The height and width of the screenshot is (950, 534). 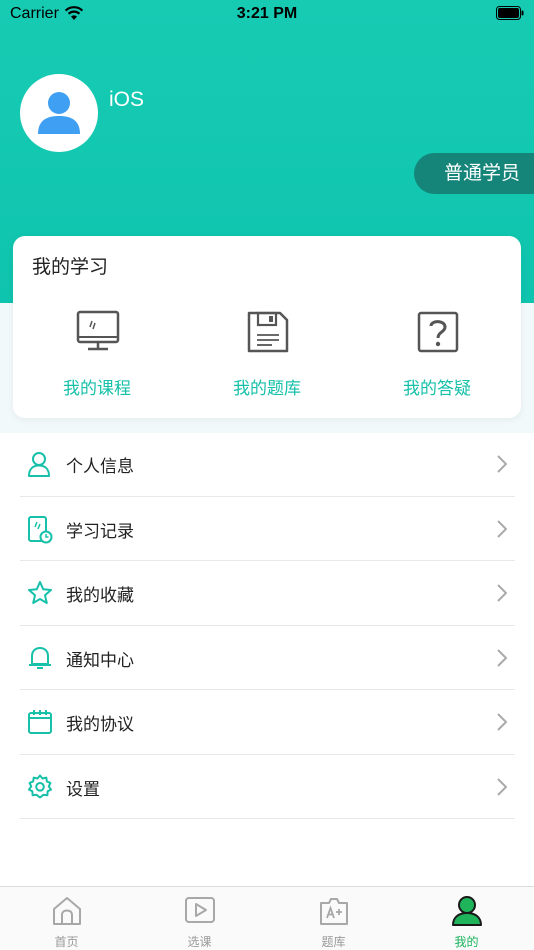 What do you see at coordinates (267, 389) in the screenshot?
I see `study-item-label: 我的题库` at bounding box center [267, 389].